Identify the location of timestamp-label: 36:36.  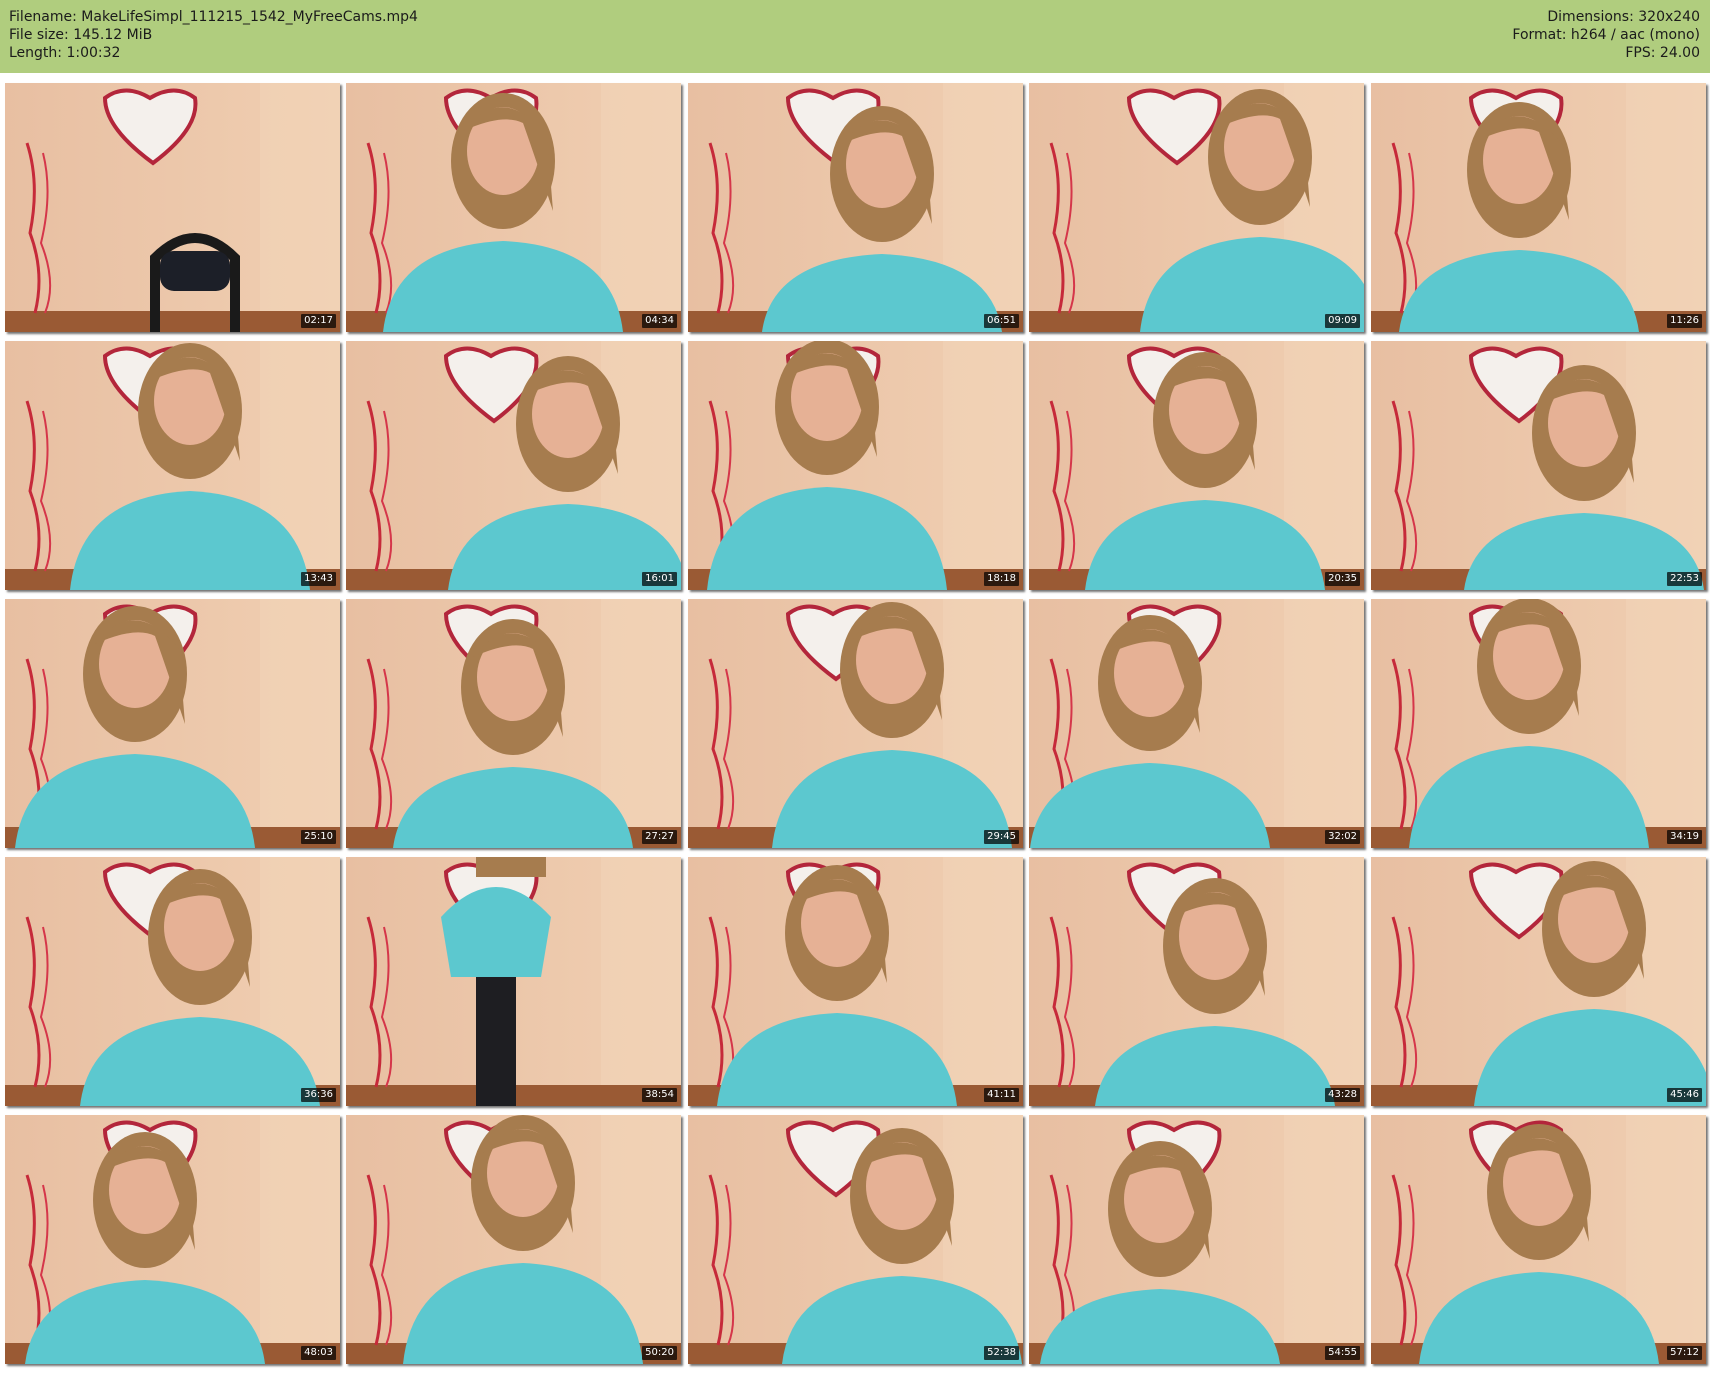
(318, 1095).